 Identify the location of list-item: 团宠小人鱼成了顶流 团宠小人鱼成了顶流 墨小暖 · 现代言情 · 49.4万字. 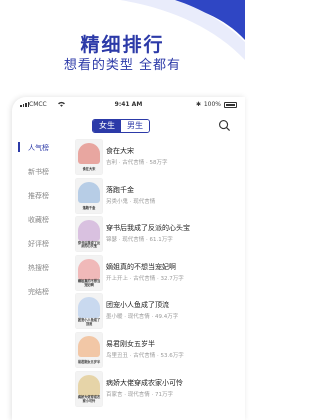
(160, 313).